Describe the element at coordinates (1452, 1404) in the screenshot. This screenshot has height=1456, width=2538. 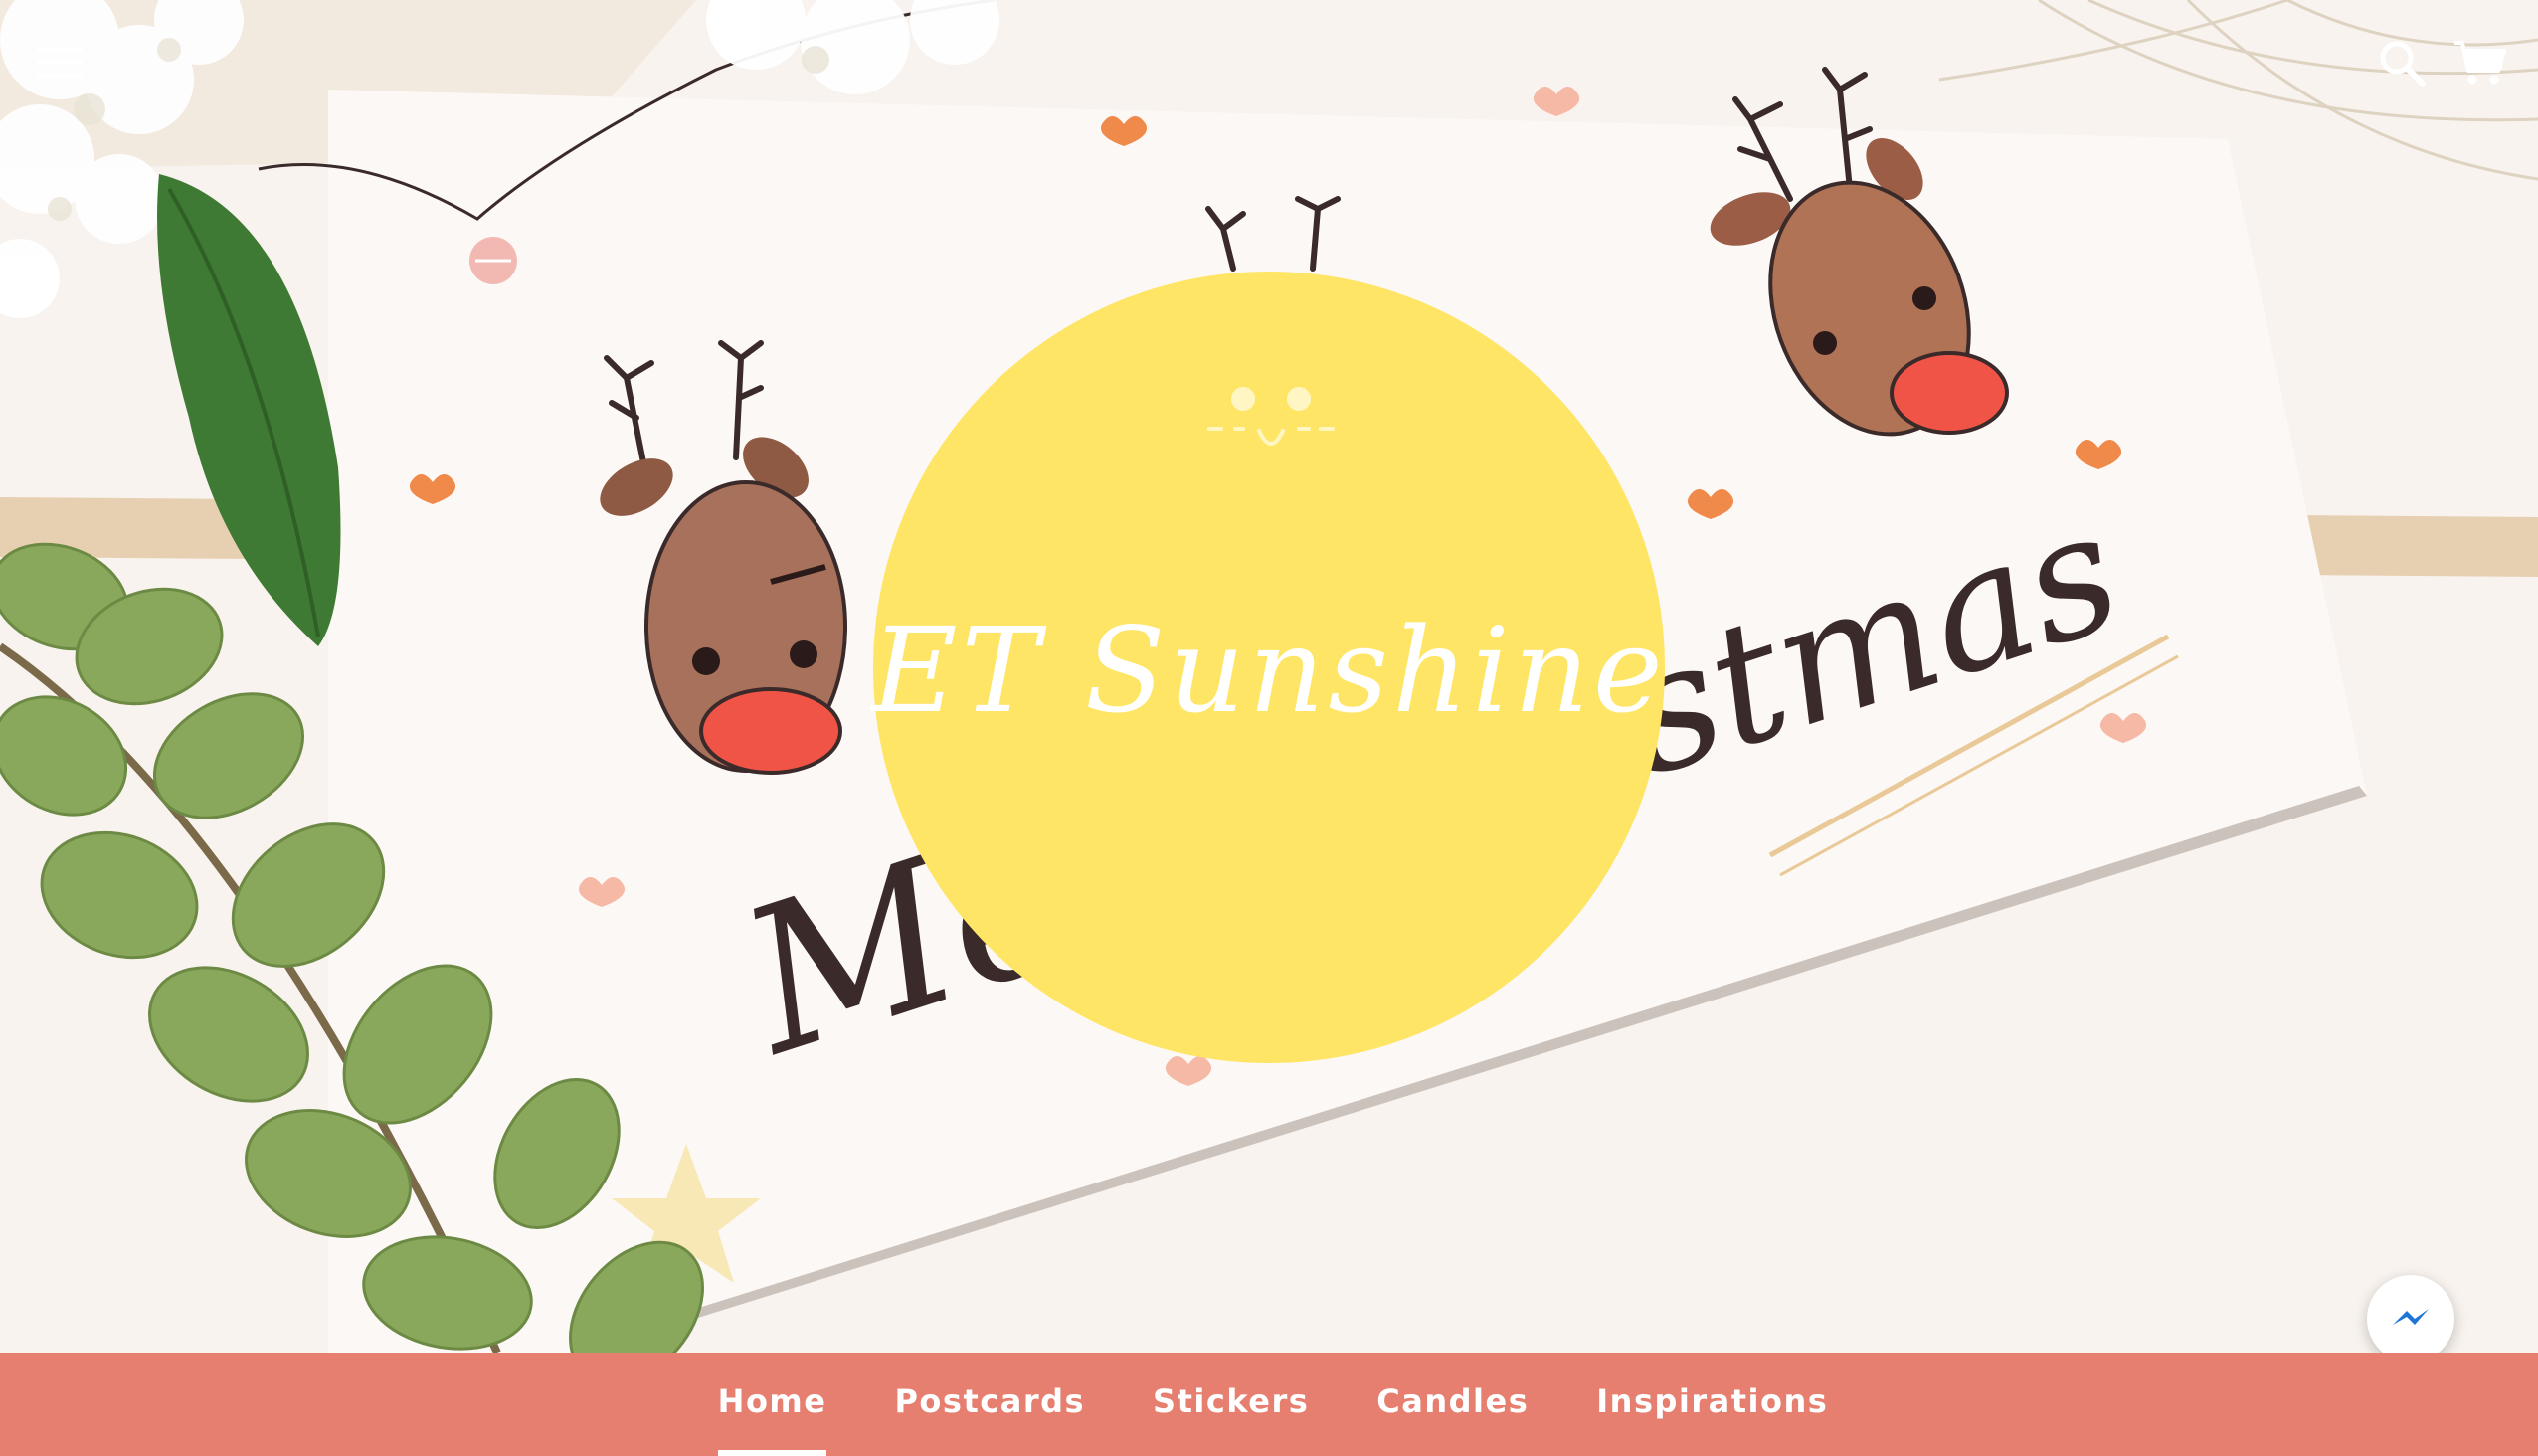
I see `nav-item-candles: Candles` at that location.